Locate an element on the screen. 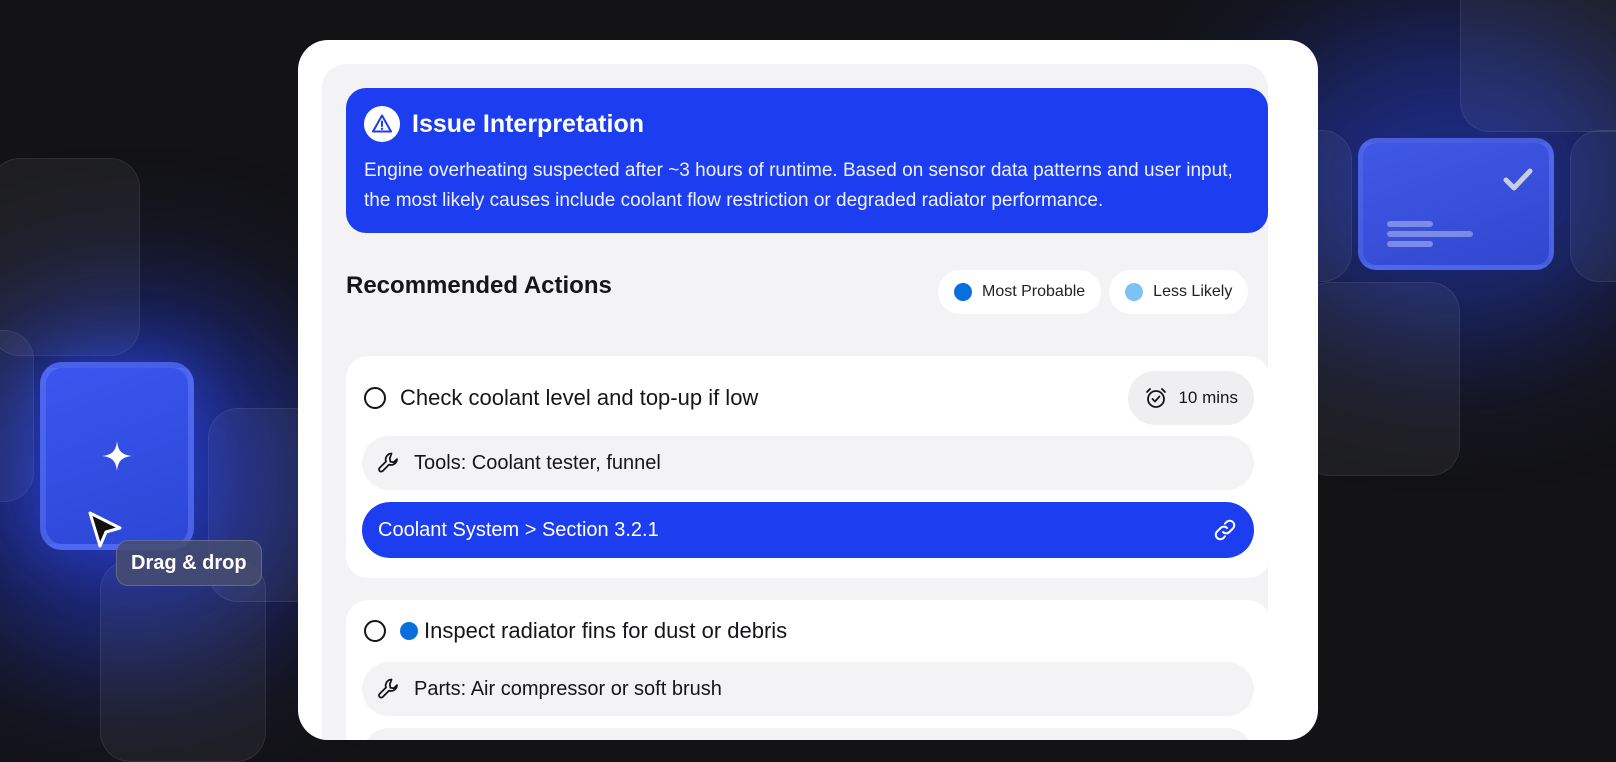  action-title: Inspect radiator fins for dust or debris is located at coordinates (606, 630).